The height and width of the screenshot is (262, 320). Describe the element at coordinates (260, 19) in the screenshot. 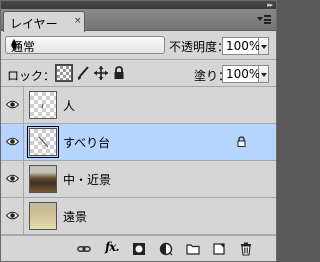

I see `chevron-down-icon` at that location.